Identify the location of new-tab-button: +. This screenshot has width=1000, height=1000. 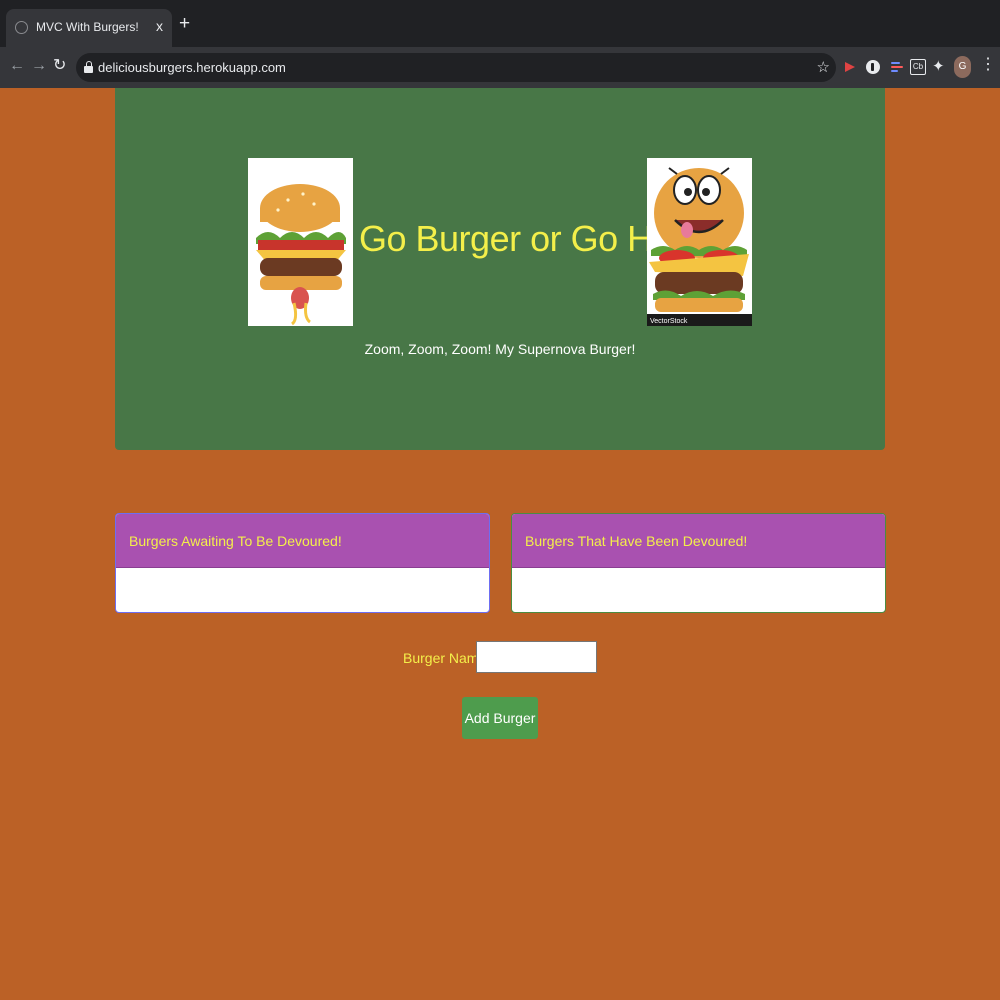
(184, 23).